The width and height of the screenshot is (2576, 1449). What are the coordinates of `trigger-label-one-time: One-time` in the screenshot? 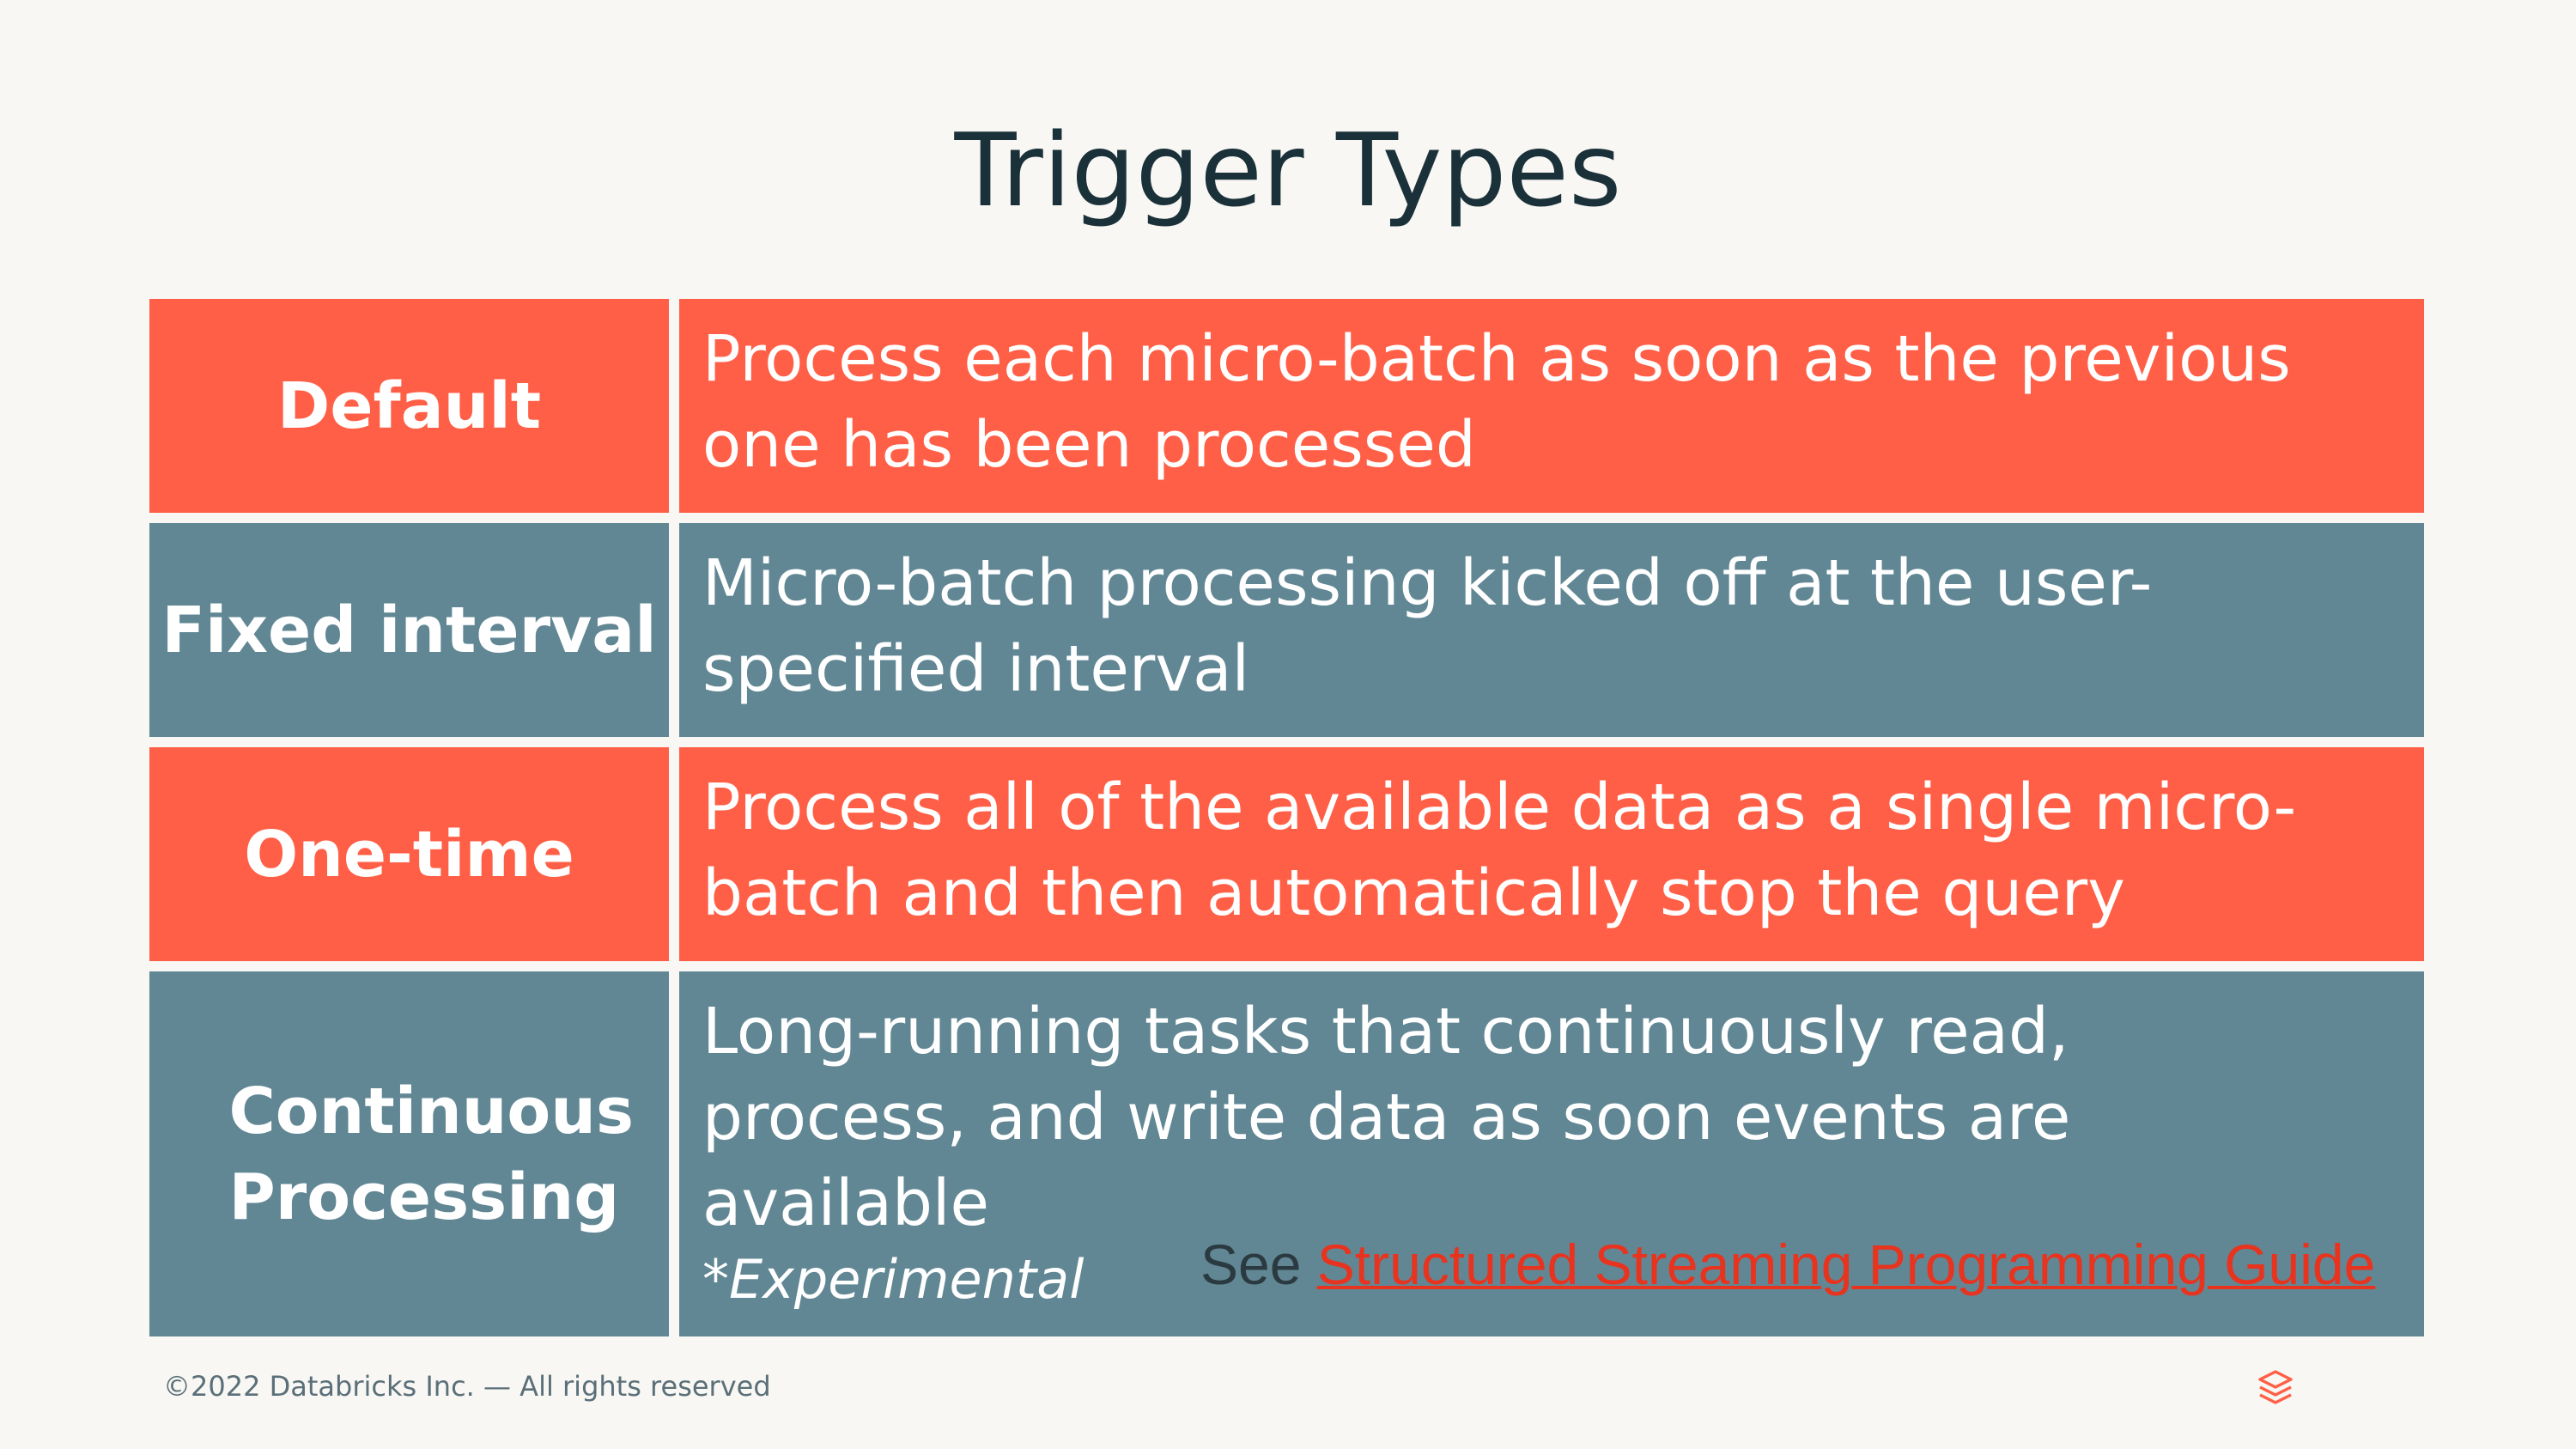 It's located at (409, 854).